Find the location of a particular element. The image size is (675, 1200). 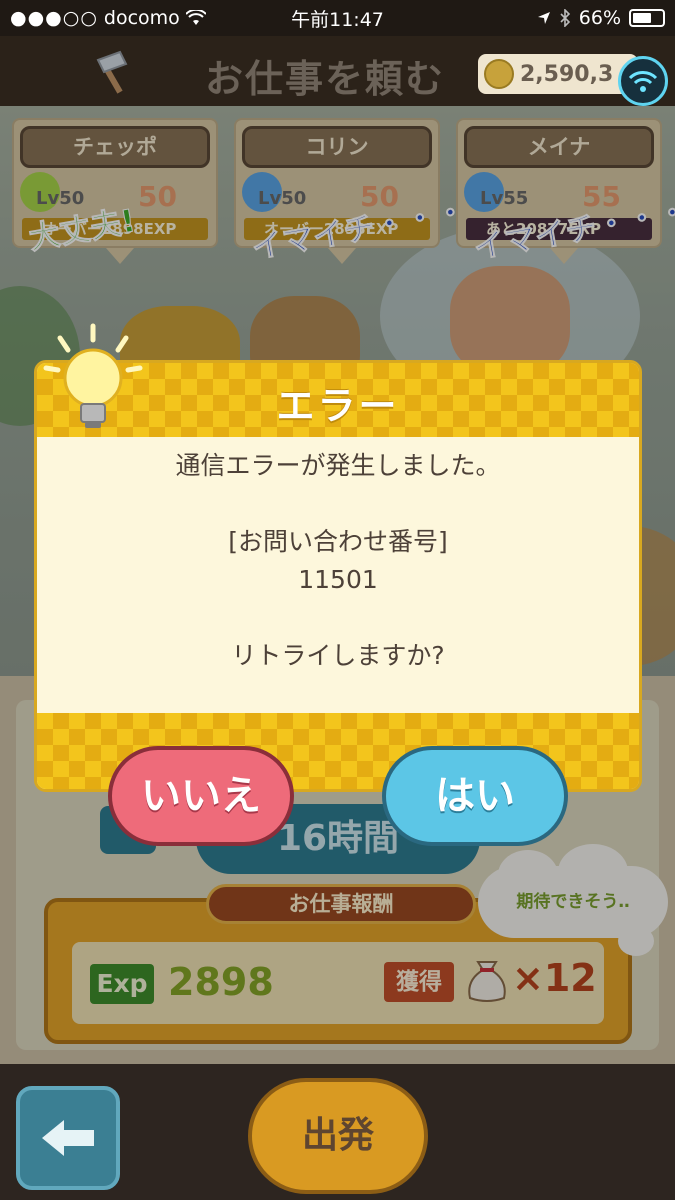

retry-question: リトライしますか? is located at coordinates (338, 655).